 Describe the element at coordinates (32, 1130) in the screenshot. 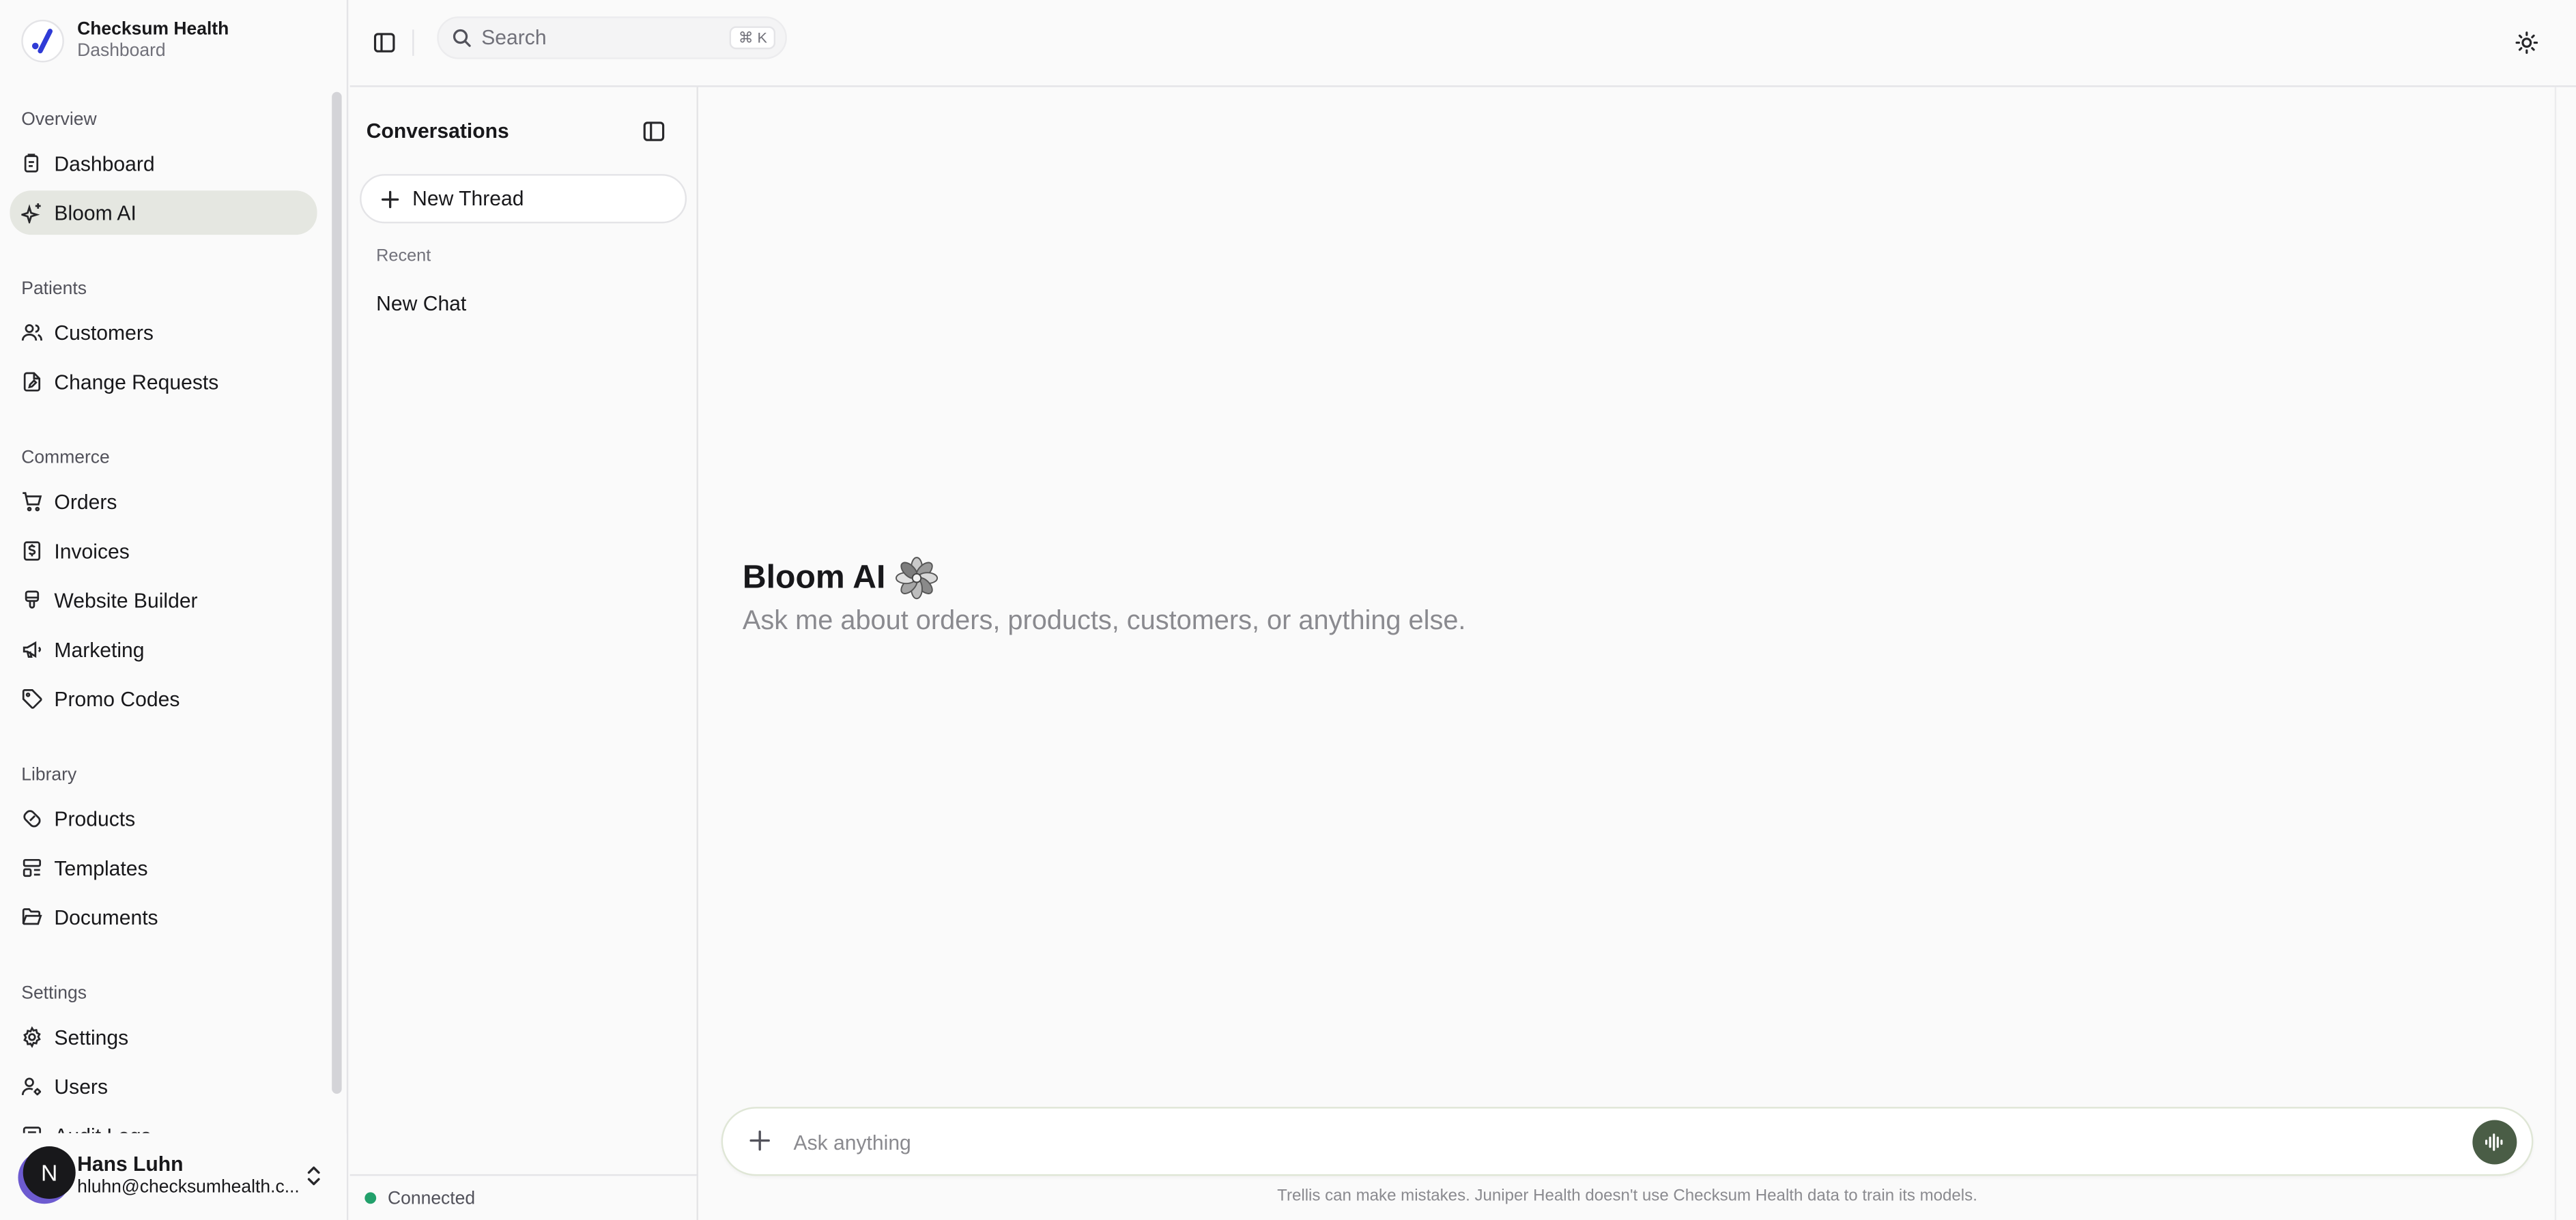

I see `log-icon` at that location.